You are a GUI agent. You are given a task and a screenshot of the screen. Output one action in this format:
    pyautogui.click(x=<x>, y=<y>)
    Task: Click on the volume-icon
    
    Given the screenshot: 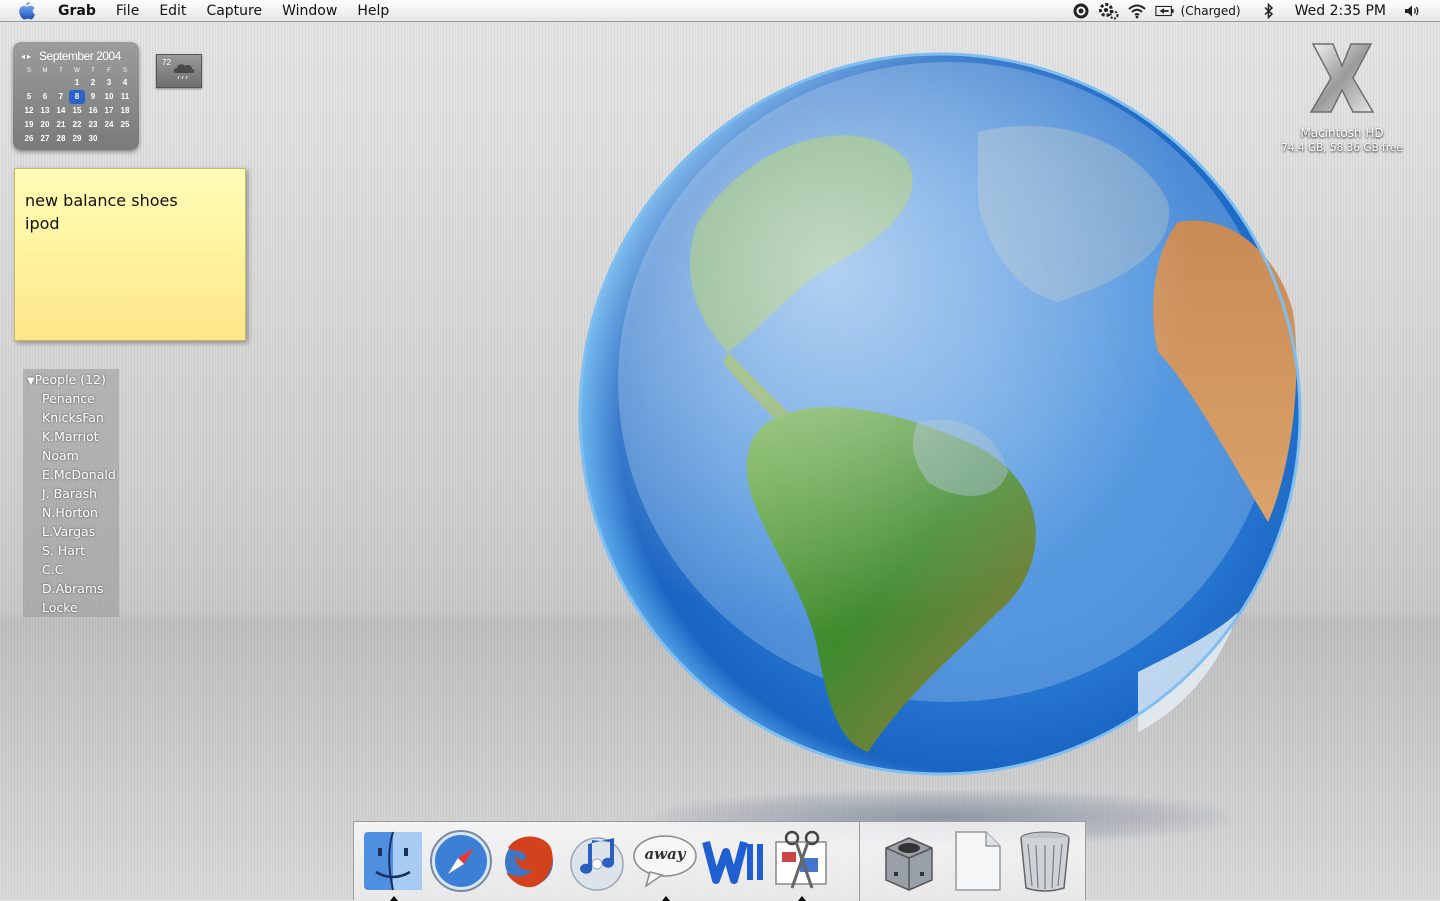 What is the action you would take?
    pyautogui.click(x=1412, y=11)
    